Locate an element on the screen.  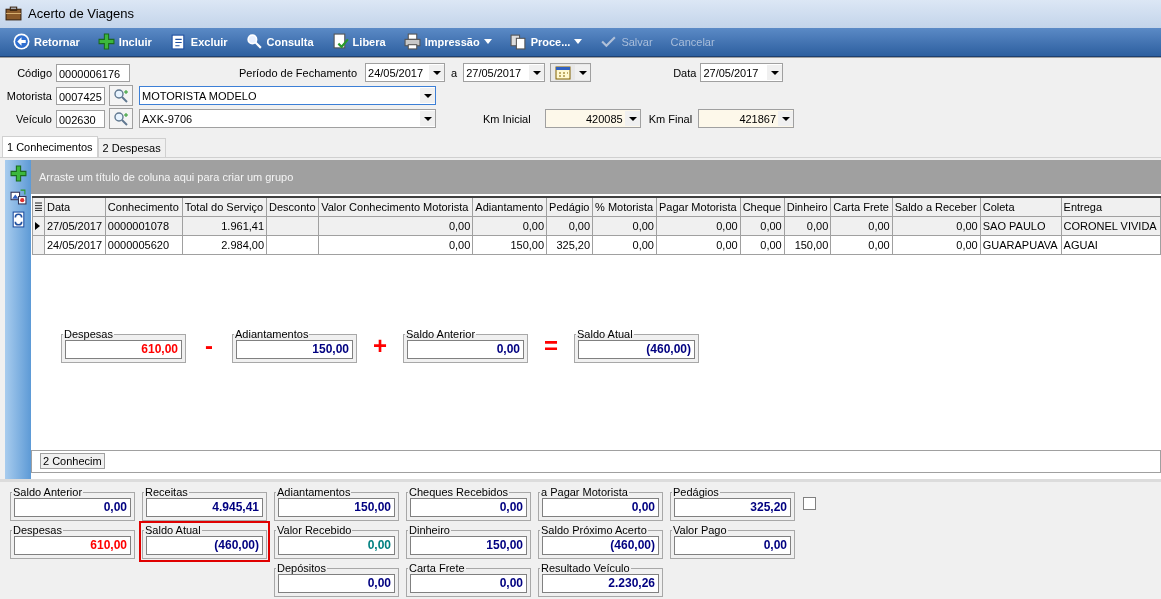
toolbar-button: Impressão is located at coordinates (447, 41).